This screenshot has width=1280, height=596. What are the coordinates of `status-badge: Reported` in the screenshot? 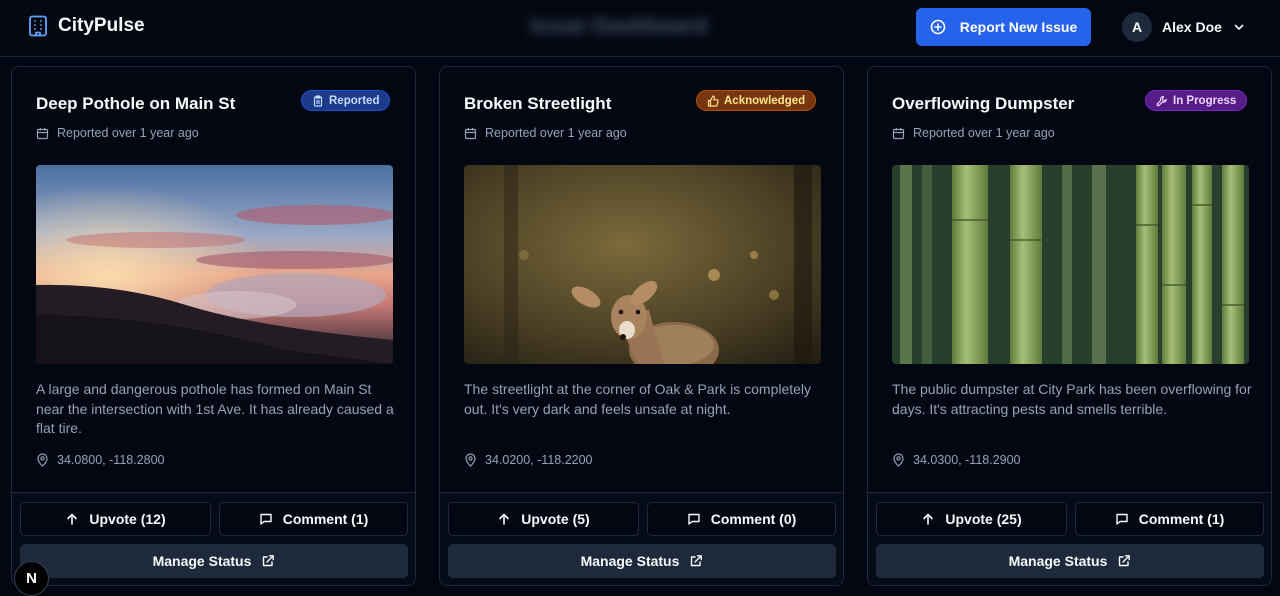 It's located at (346, 100).